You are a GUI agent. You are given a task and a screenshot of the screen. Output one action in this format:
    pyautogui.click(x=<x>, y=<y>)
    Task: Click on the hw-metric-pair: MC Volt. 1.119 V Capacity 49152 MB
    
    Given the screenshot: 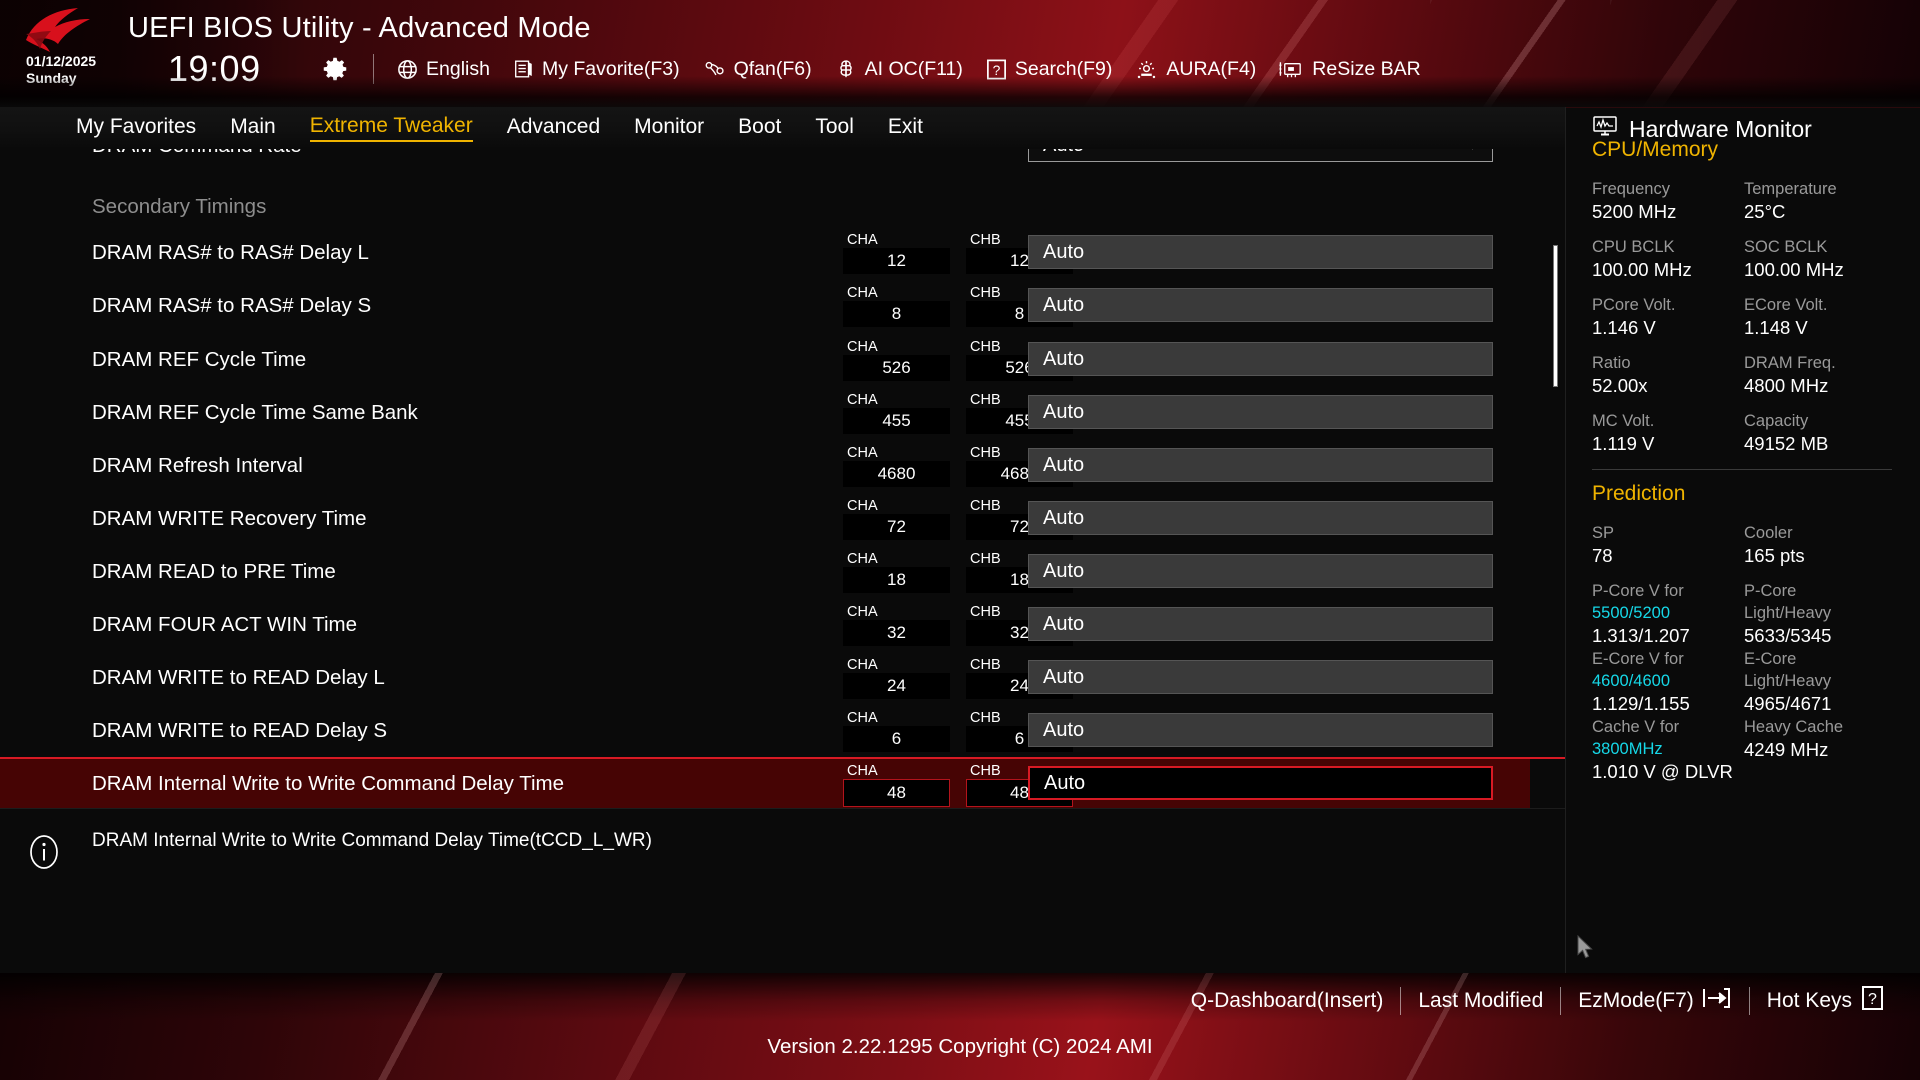 What is the action you would take?
    pyautogui.click(x=1744, y=433)
    